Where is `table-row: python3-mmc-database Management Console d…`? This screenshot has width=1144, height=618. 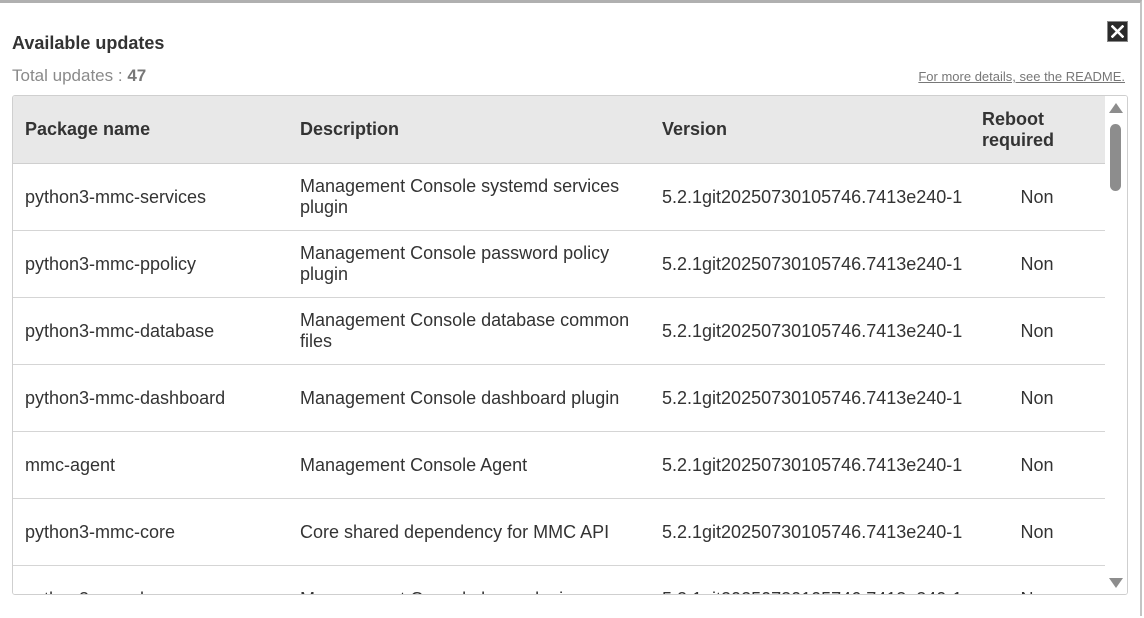
table-row: python3-mmc-database Management Console d… is located at coordinates (559, 331).